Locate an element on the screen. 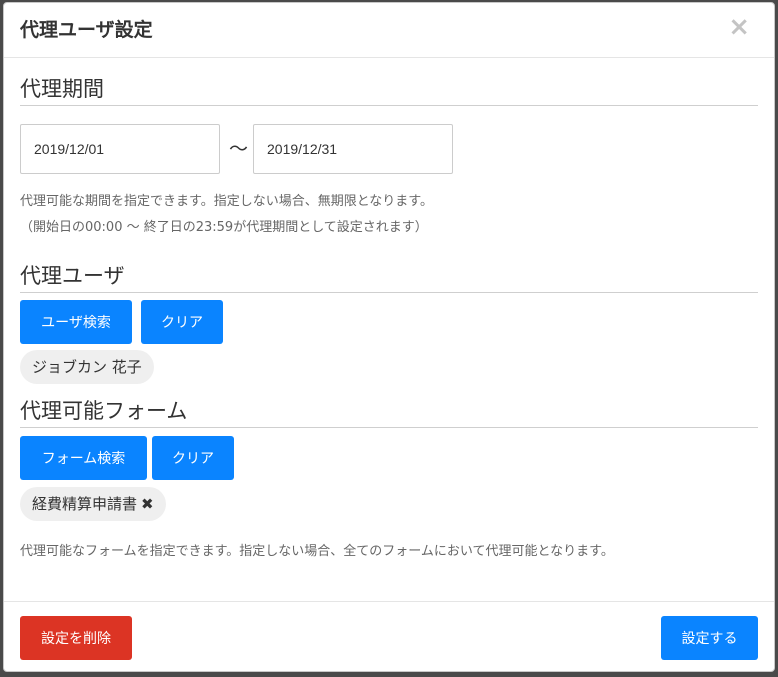 The width and height of the screenshot is (778, 677). selected-form-label: 経費精算申請書 is located at coordinates (85, 504).